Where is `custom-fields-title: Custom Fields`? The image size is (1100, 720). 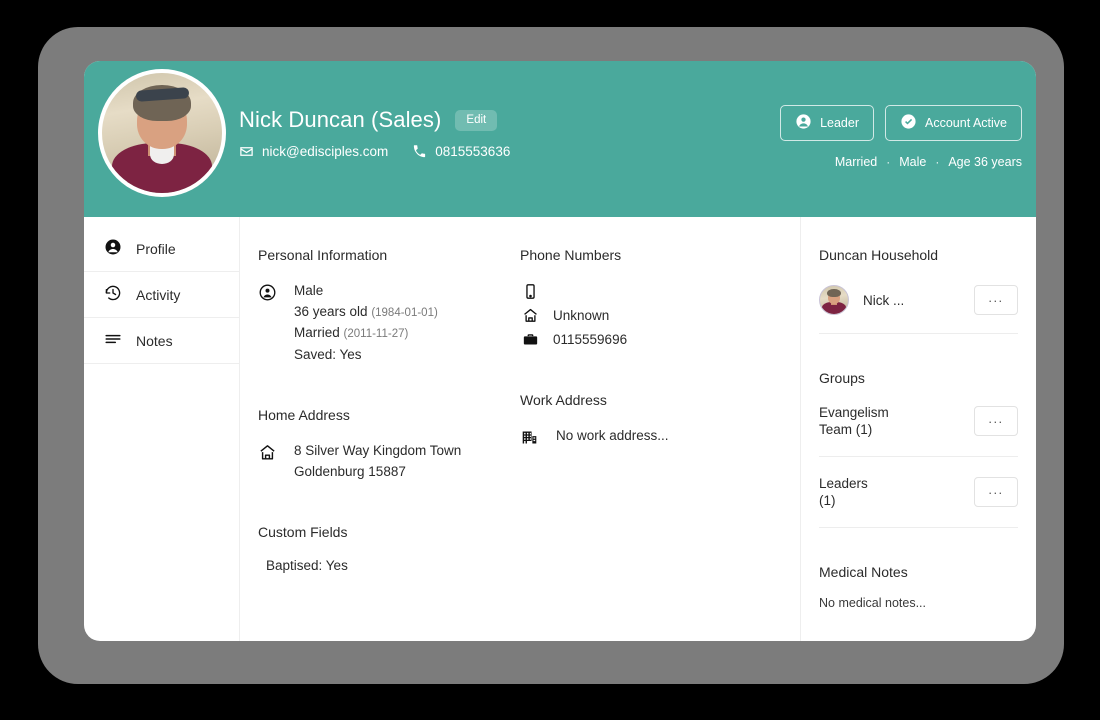
custom-fields-title: Custom Fields is located at coordinates (303, 532).